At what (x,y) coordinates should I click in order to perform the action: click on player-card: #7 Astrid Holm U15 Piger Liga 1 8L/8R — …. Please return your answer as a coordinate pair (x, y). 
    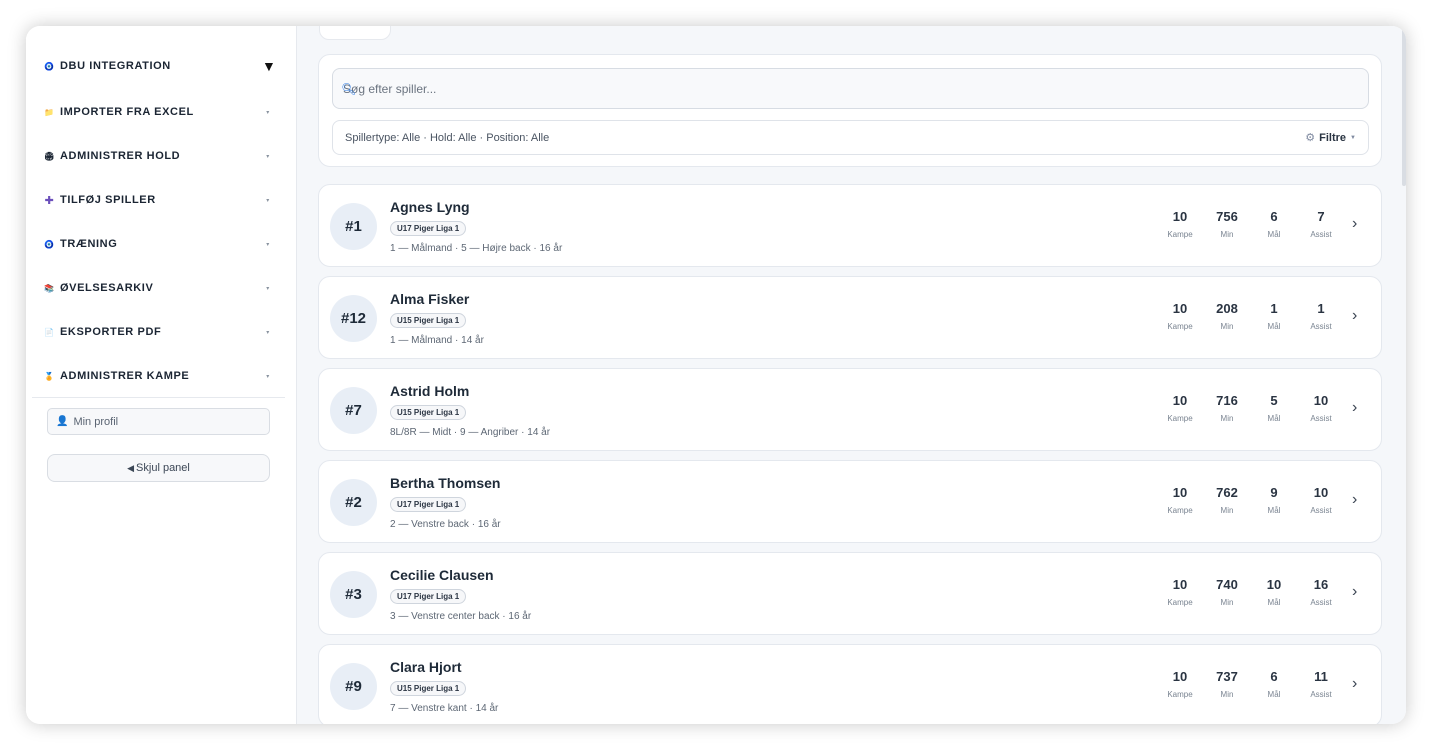
    Looking at the image, I should click on (850, 409).